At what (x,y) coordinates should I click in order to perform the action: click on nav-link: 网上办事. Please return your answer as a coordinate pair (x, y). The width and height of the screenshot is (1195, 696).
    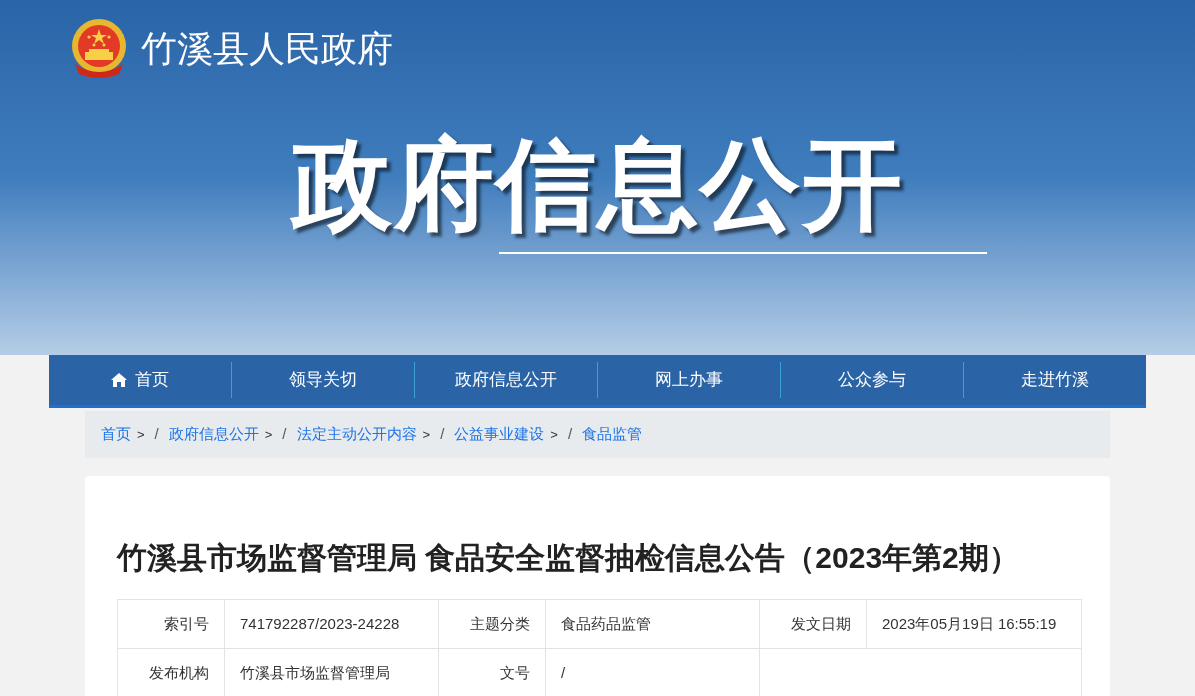
    Looking at the image, I should click on (689, 380).